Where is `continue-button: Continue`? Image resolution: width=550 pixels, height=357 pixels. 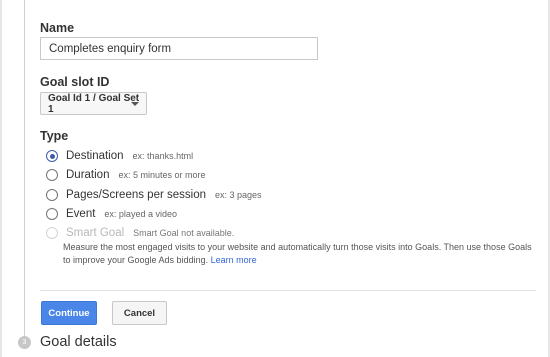
continue-button: Continue is located at coordinates (69, 313).